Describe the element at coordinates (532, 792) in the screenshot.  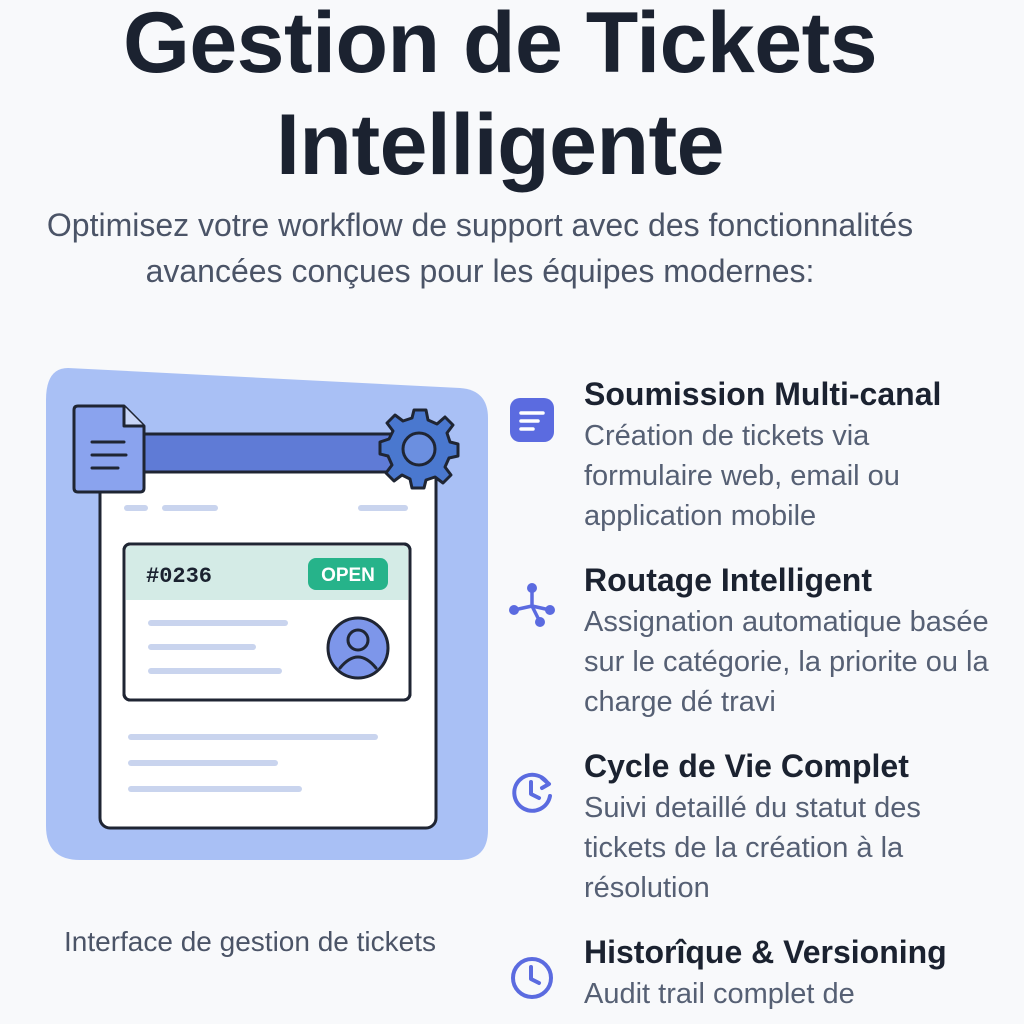
I see `lifecycle-clock-icon` at that location.